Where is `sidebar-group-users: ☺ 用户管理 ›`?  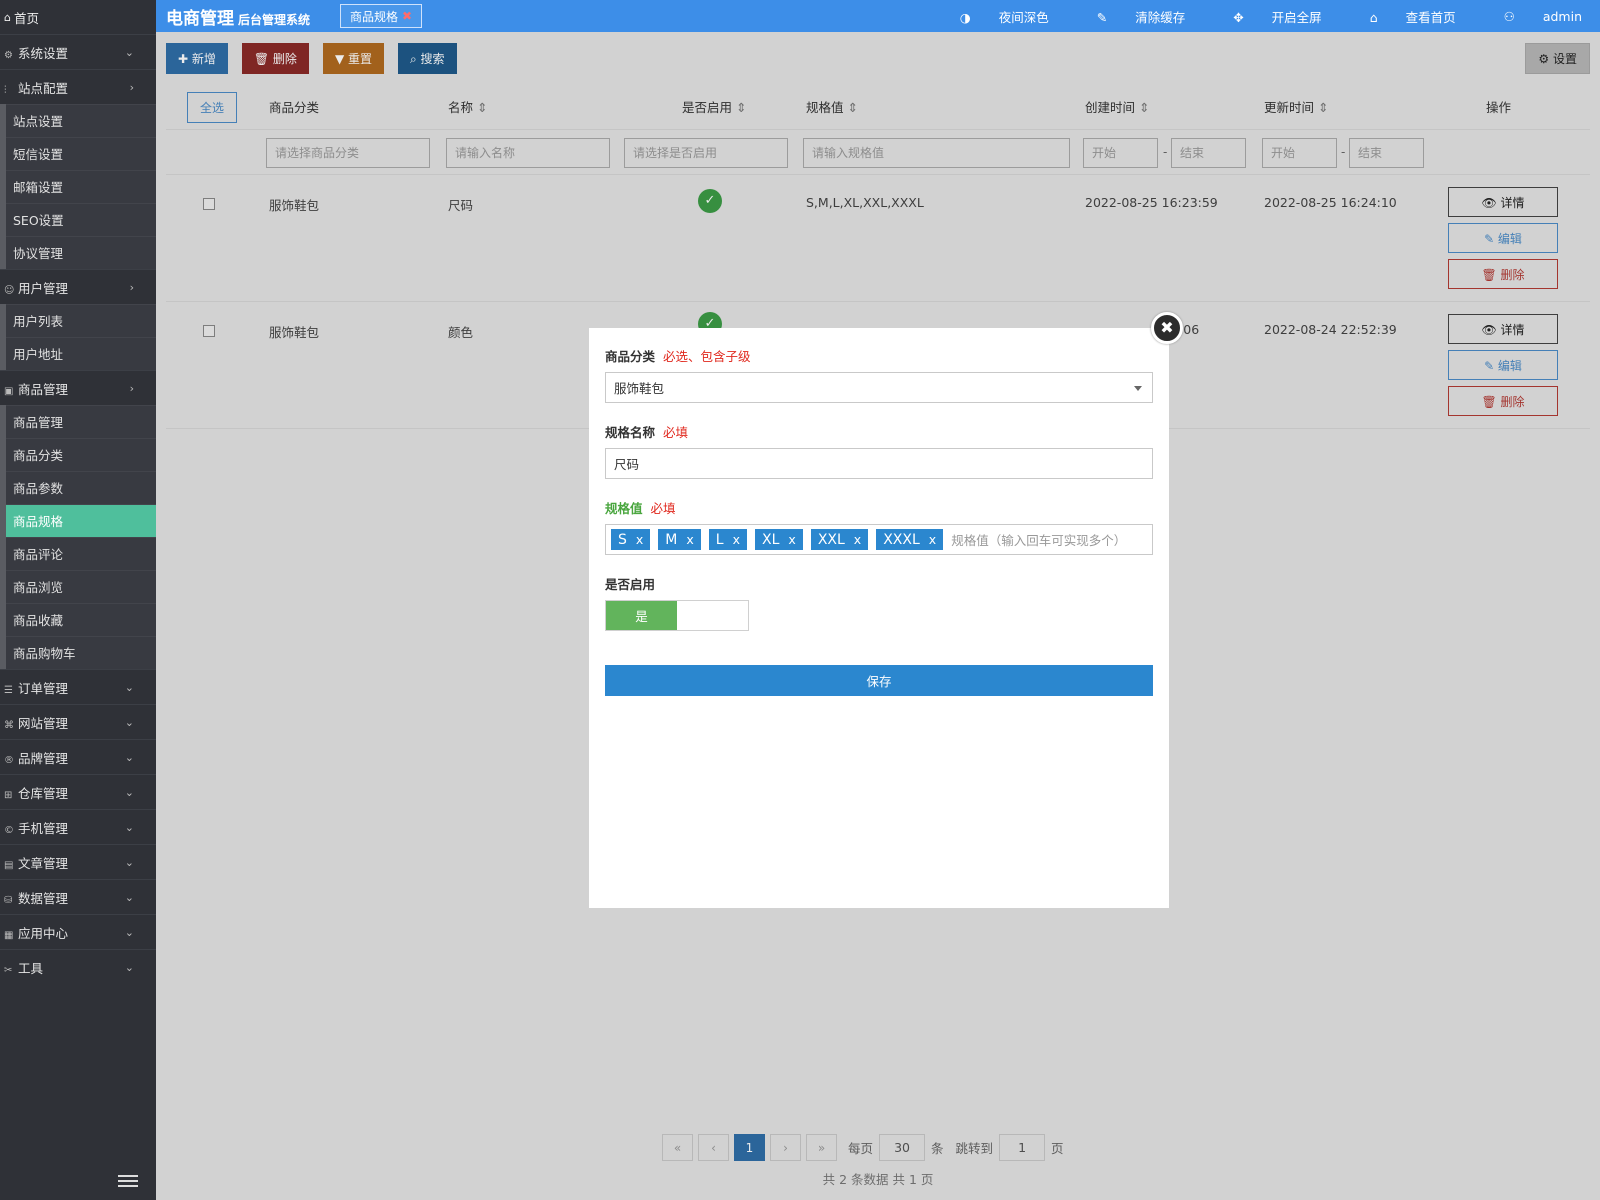 sidebar-group-users: ☺ 用户管理 › is located at coordinates (78, 286).